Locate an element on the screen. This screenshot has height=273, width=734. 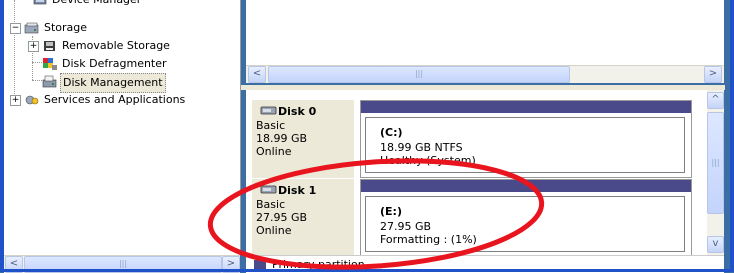
volume-detail: 27.95 GB is located at coordinates (406, 226).